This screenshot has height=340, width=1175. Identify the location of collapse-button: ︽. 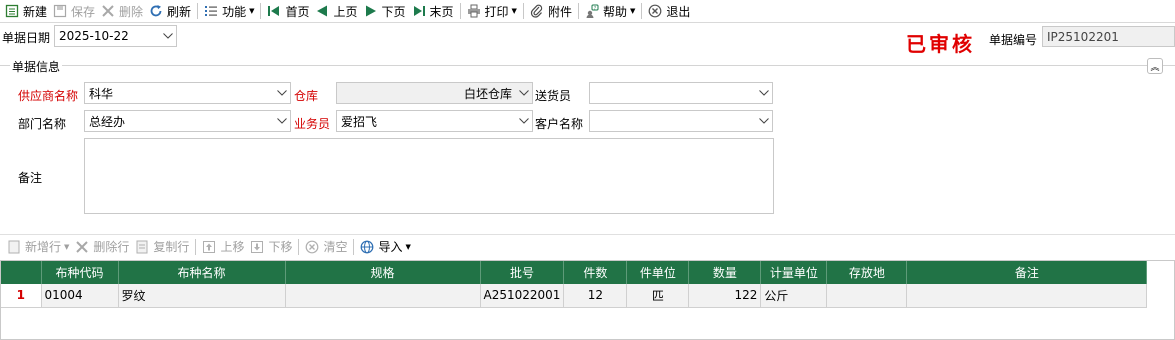
(1155, 66).